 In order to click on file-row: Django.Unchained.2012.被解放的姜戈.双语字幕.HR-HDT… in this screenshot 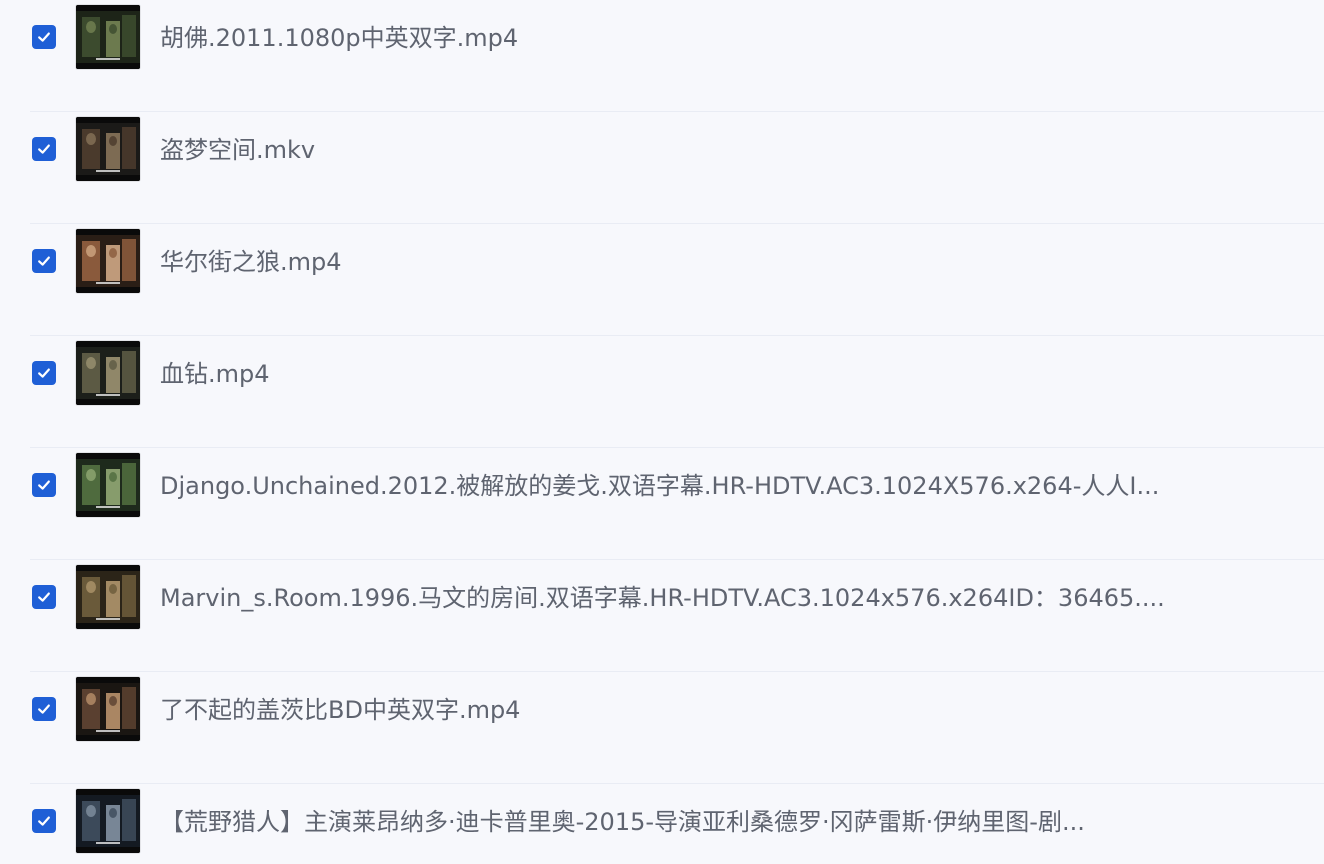, I will do `click(662, 504)`.